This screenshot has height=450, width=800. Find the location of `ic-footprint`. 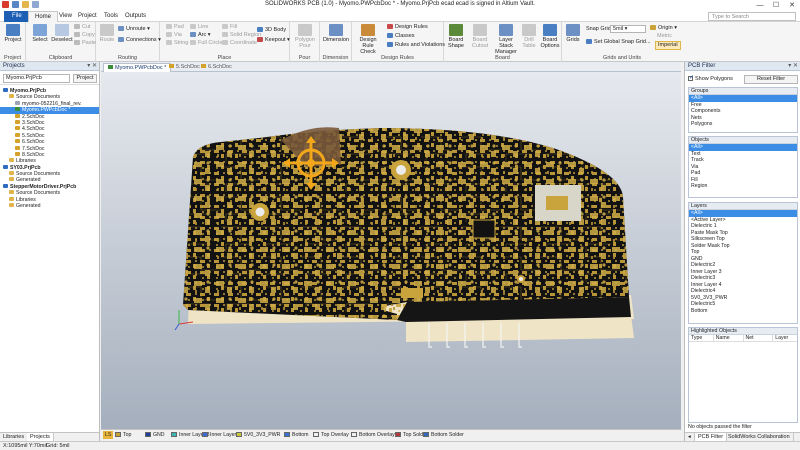

ic-footprint is located at coordinates (484, 229).